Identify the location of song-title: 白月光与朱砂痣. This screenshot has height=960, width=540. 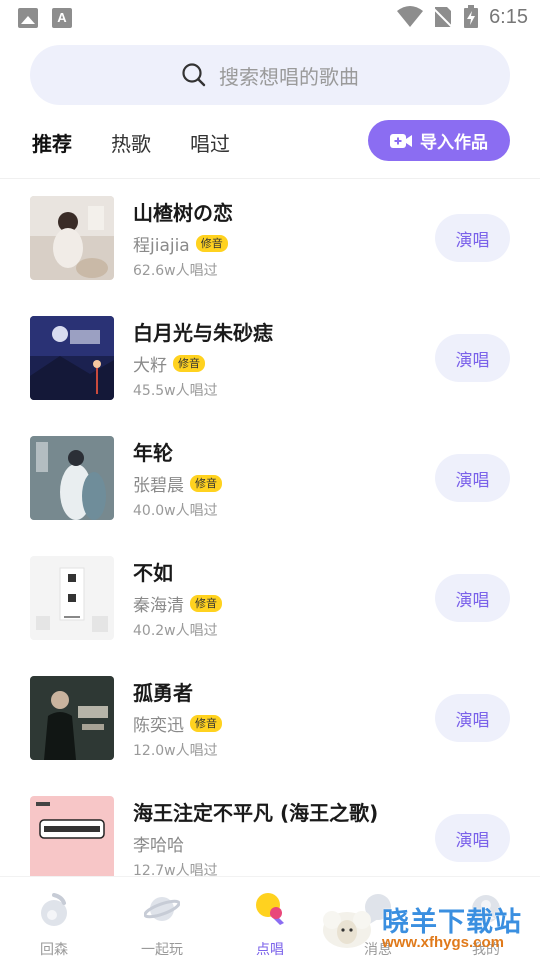
(203, 333).